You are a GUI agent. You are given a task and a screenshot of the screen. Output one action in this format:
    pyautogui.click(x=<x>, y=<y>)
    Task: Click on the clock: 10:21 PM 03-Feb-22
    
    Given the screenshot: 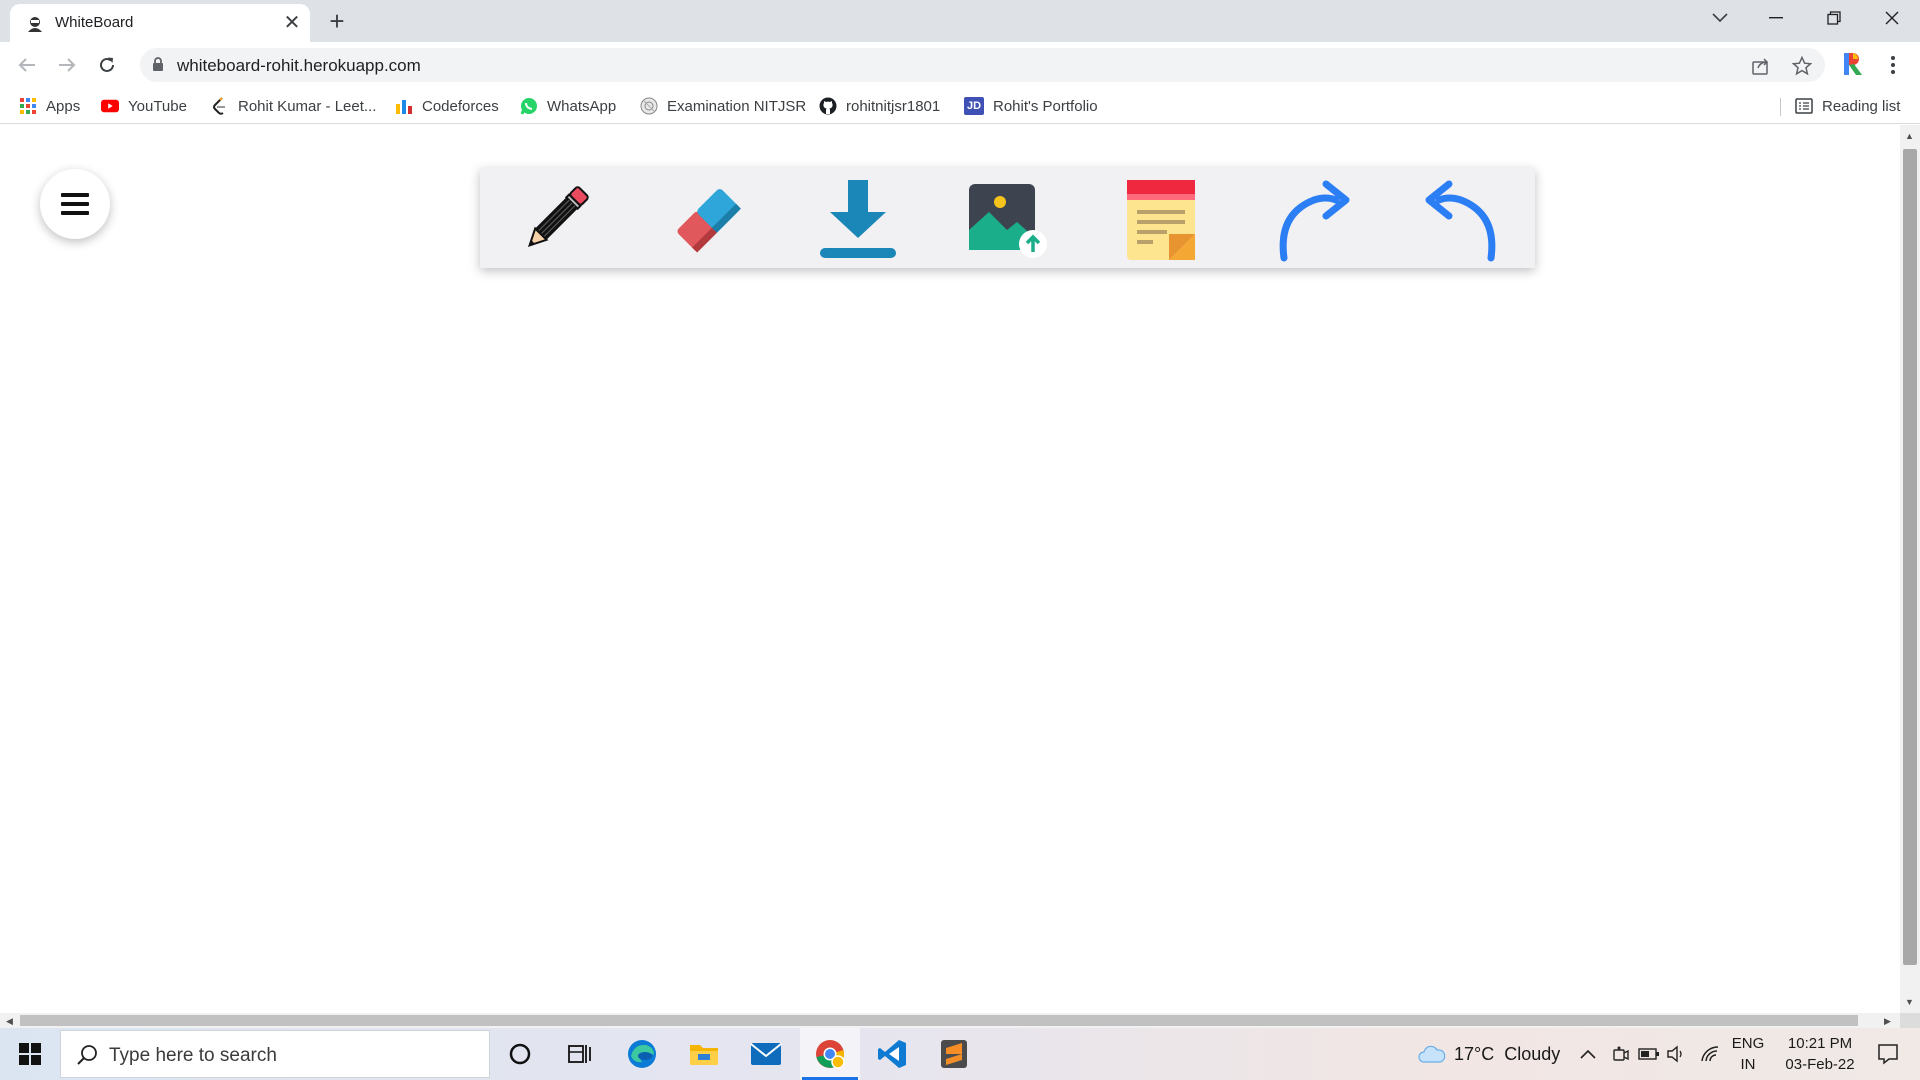 What is the action you would take?
    pyautogui.click(x=1820, y=1054)
    